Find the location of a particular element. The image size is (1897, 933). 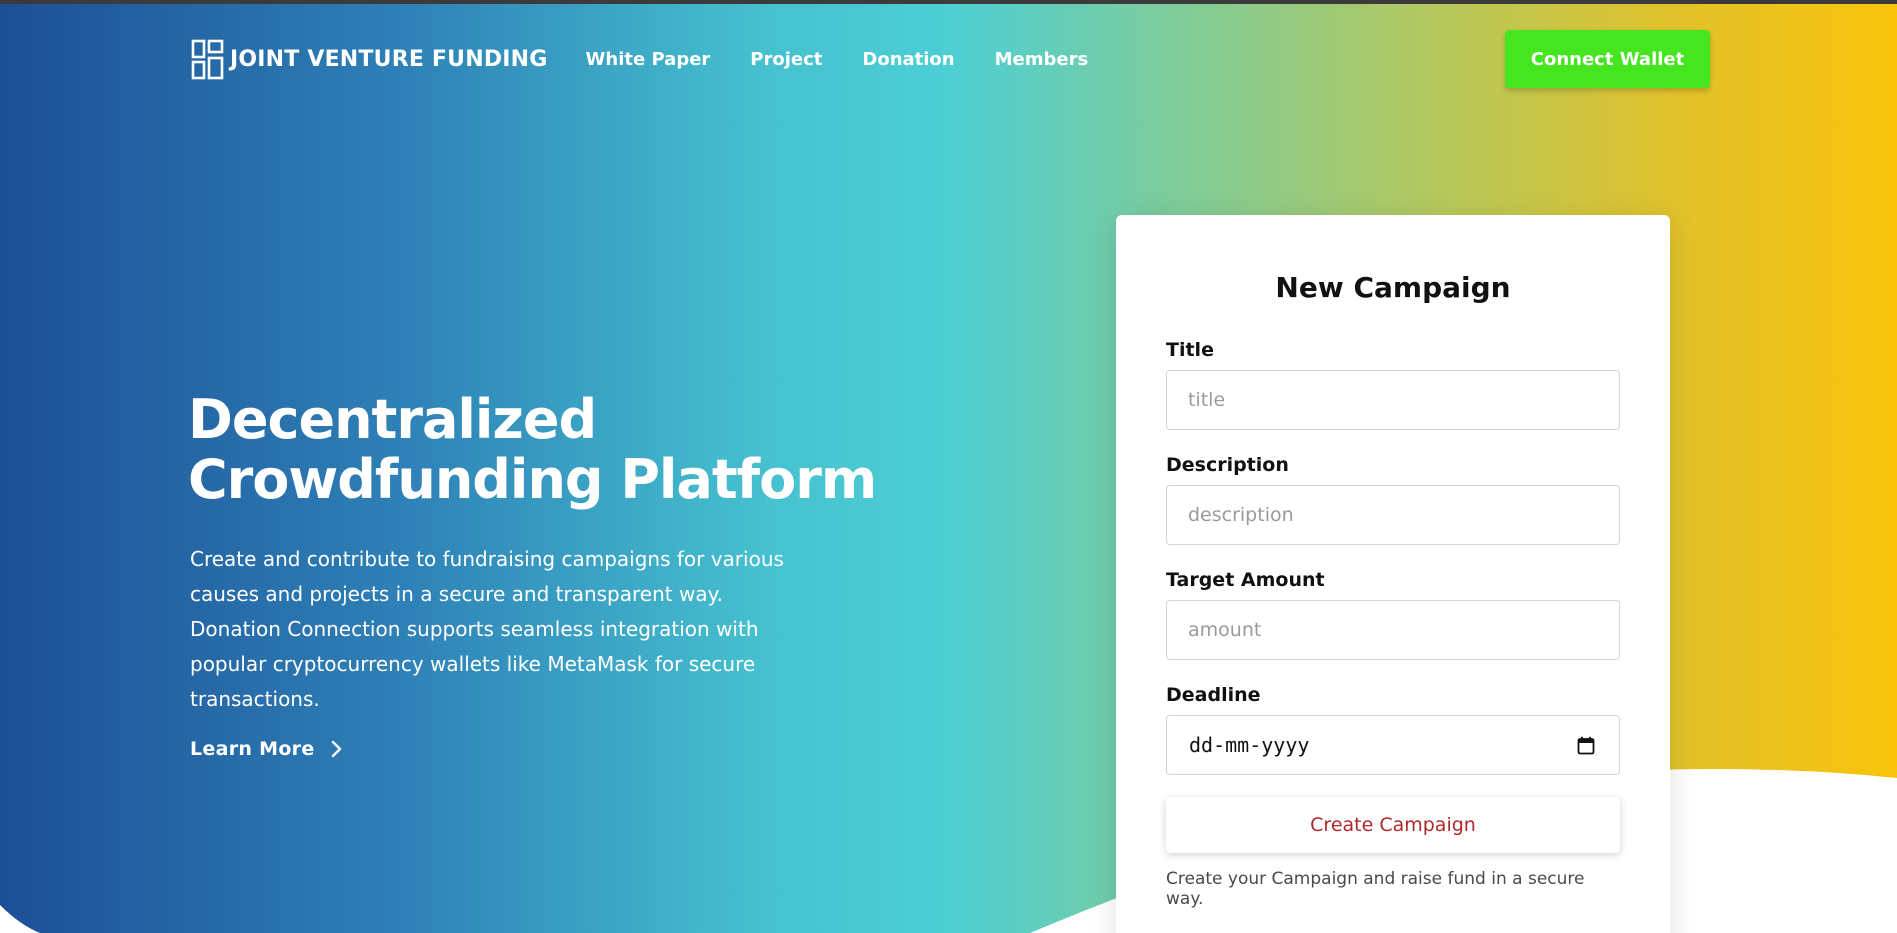

deadline-placeholder: dd-mm-yyyy is located at coordinates (1249, 745).